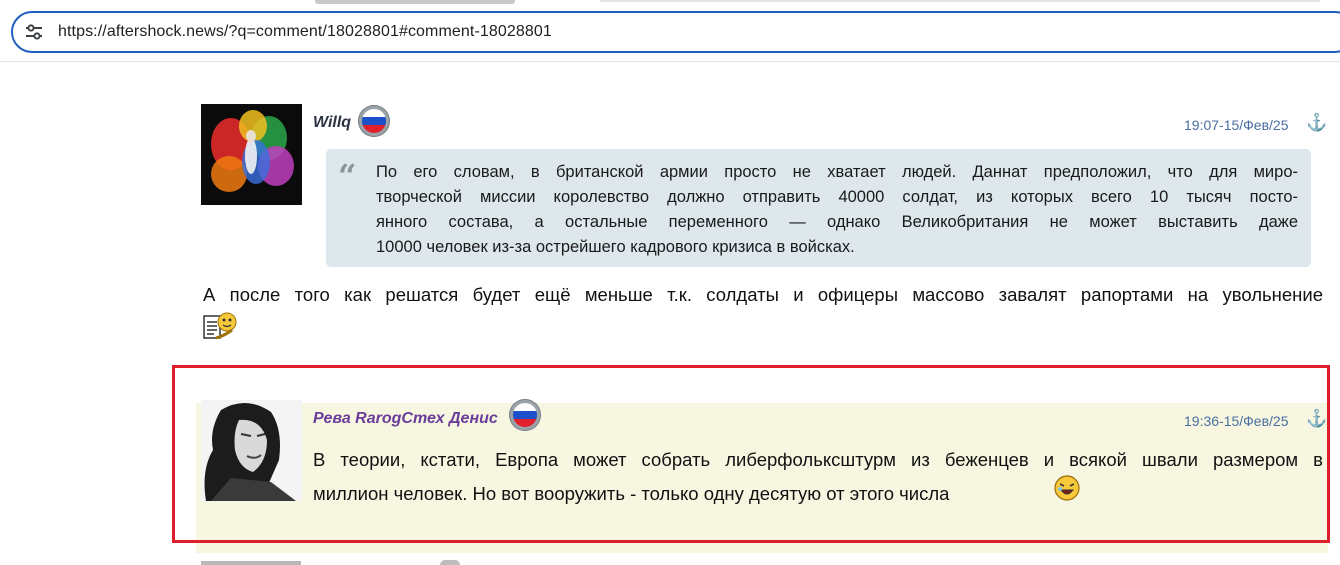 The image size is (1340, 565). What do you see at coordinates (374, 121) in the screenshot?
I see `russia-flag-icon` at bounding box center [374, 121].